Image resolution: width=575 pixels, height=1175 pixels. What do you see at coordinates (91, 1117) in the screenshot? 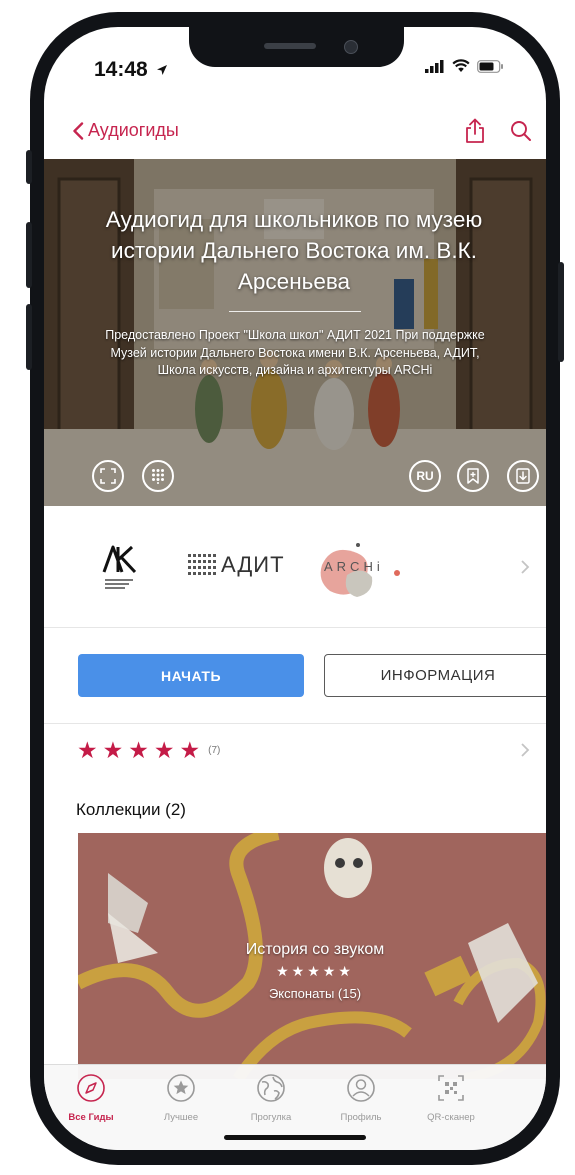
I see `tab-label: Все Гиды` at bounding box center [91, 1117].